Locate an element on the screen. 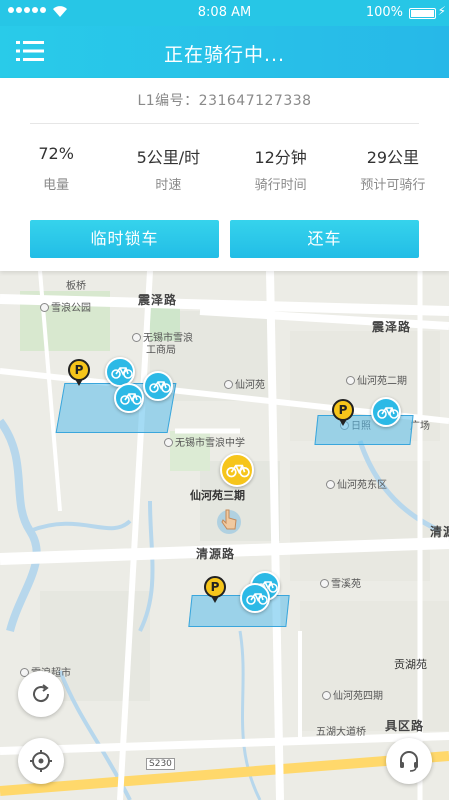 The image size is (449, 800). road-label: 具区路 is located at coordinates (405, 726).